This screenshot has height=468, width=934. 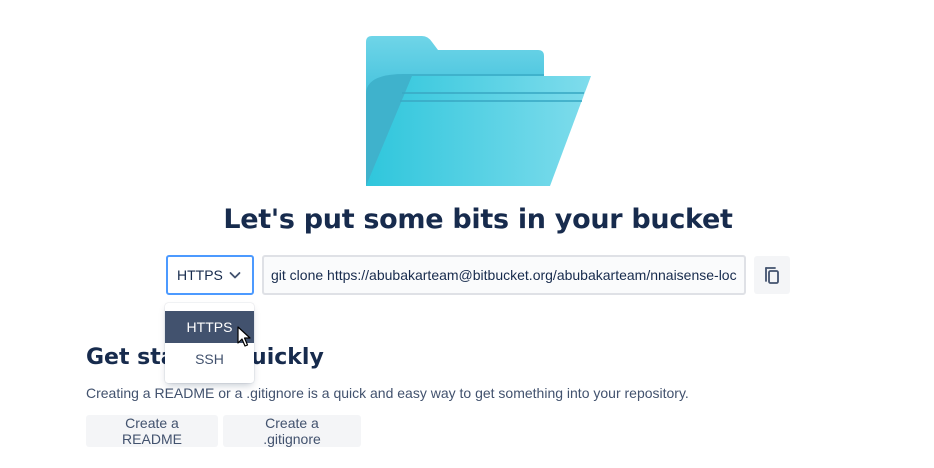 I want to click on folder-icon, so click(x=478, y=111).